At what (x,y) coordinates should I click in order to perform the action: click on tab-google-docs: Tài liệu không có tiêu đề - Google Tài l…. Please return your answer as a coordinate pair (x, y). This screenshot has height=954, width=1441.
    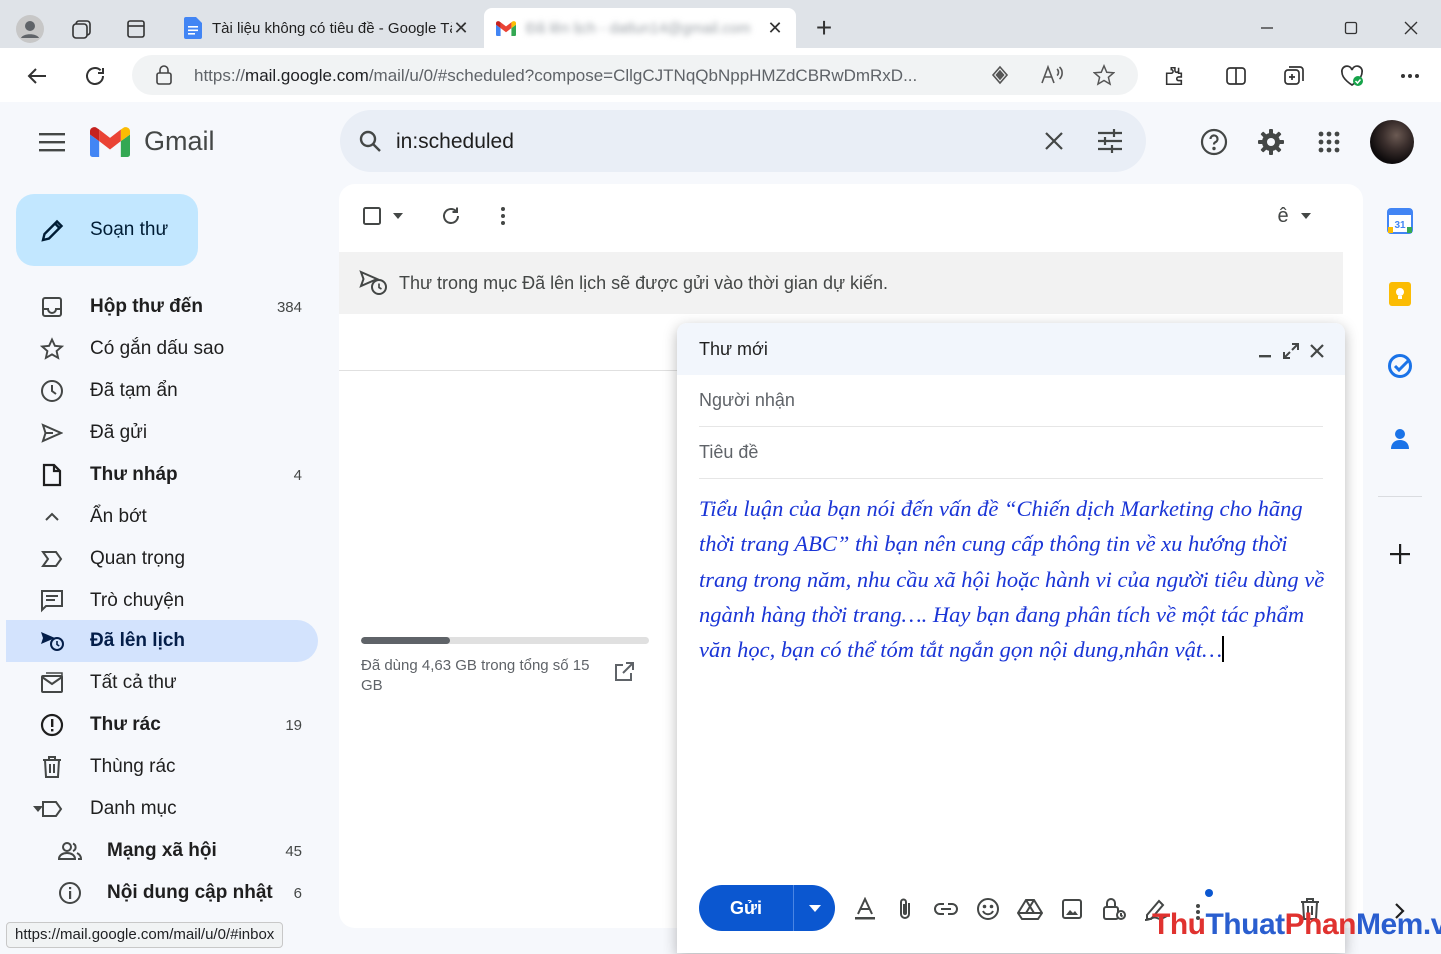
    Looking at the image, I should click on (327, 28).